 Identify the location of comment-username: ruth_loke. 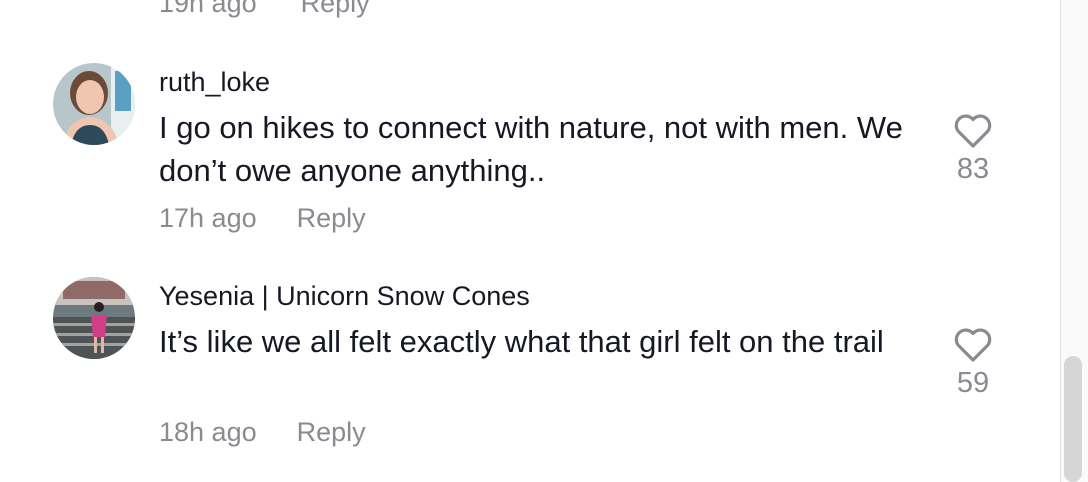
(214, 82).